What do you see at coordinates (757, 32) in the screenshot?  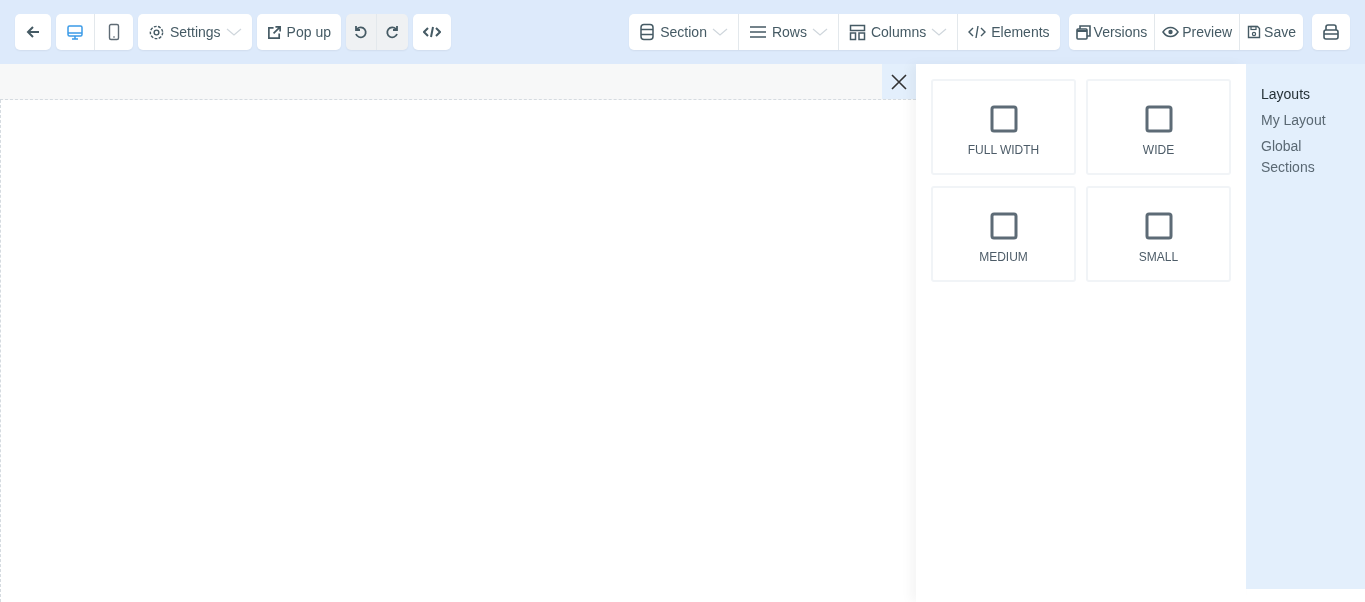 I see `rows-icon` at bounding box center [757, 32].